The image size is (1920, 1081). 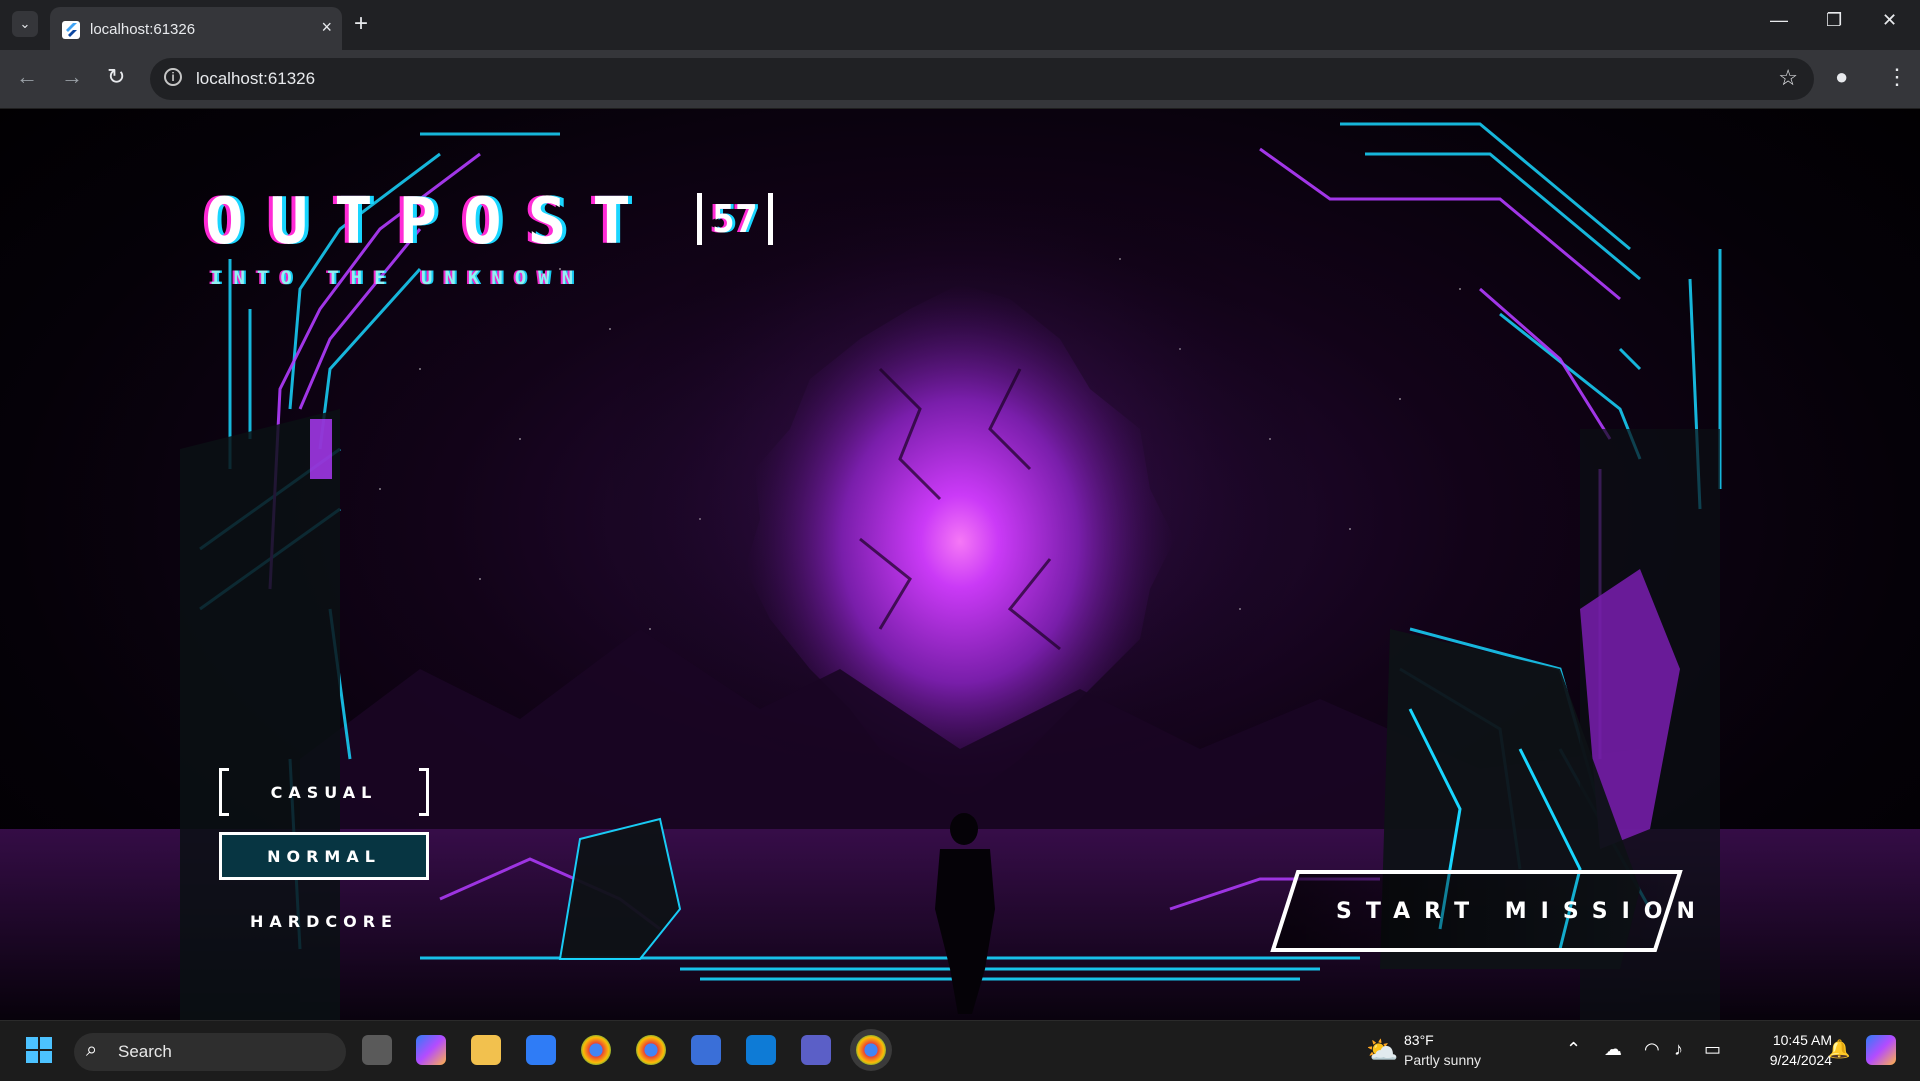 What do you see at coordinates (92, 1050) in the screenshot?
I see `search-icon: ⌕` at bounding box center [92, 1050].